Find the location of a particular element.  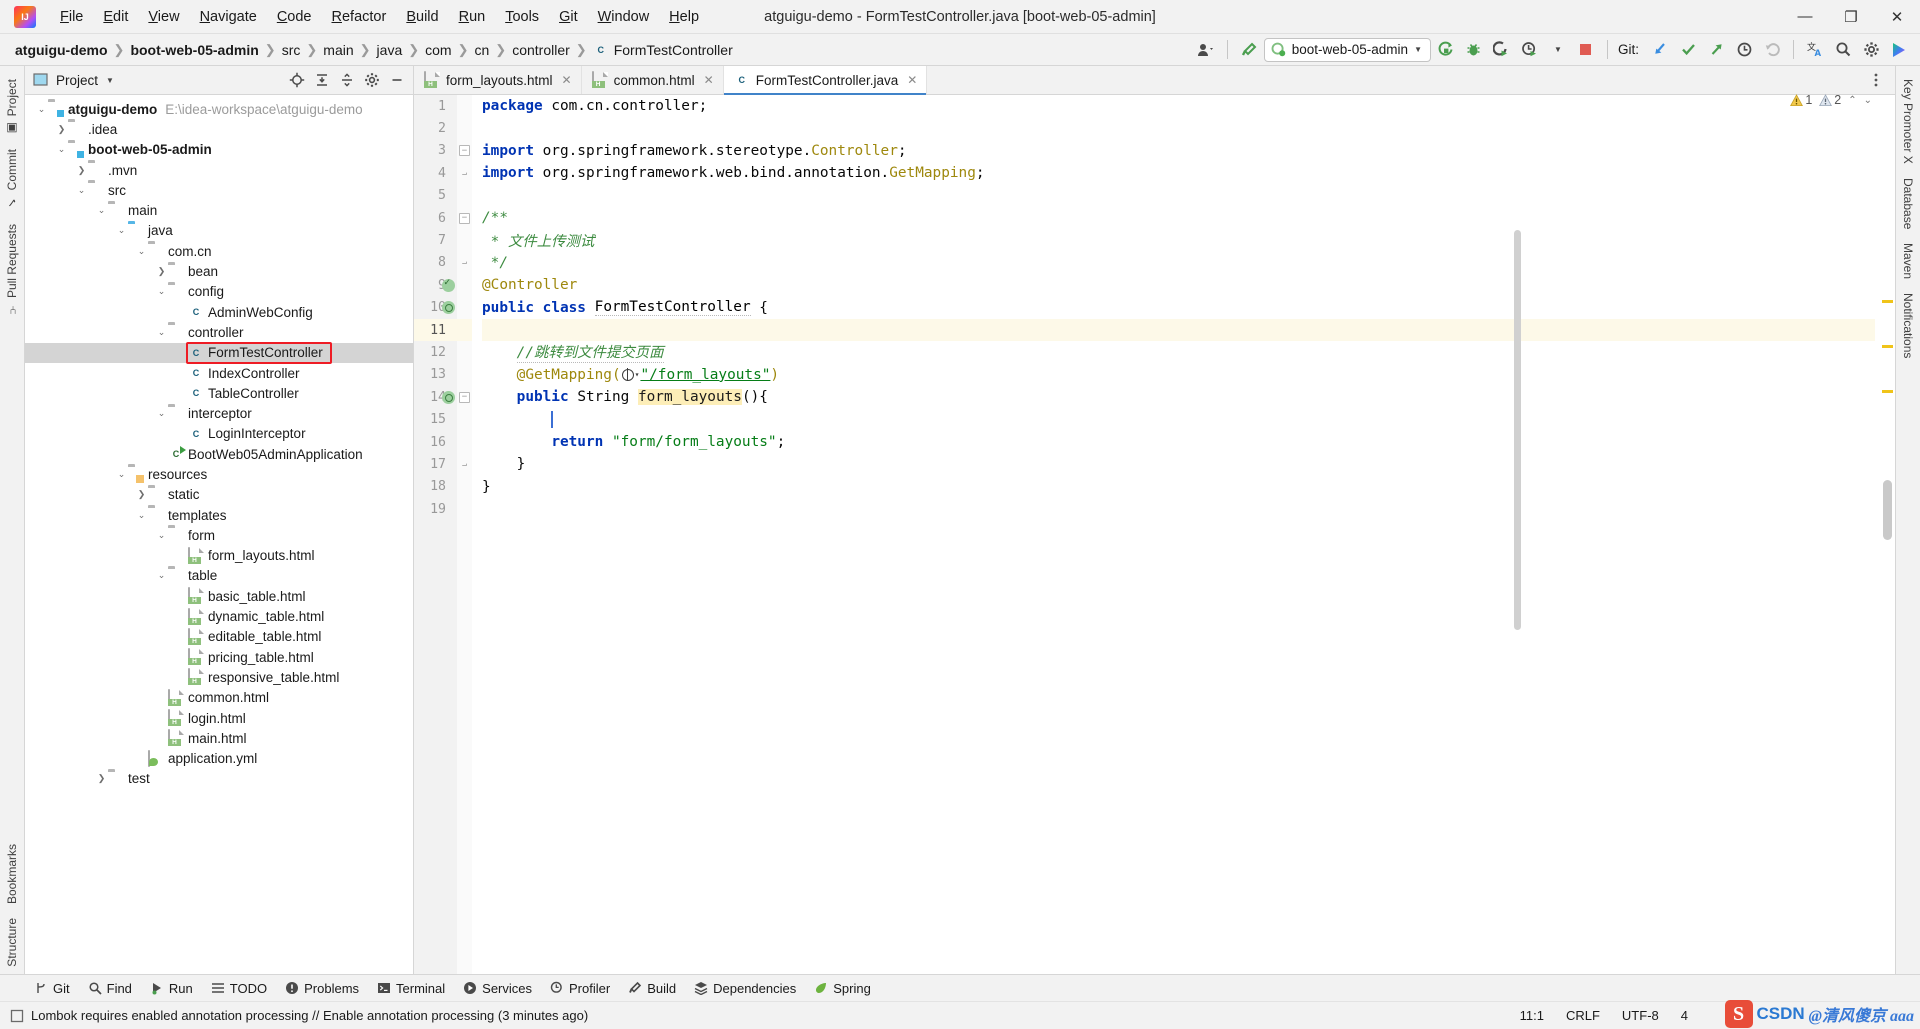

tab-common-html: common.html ✕ is located at coordinates (653, 80).